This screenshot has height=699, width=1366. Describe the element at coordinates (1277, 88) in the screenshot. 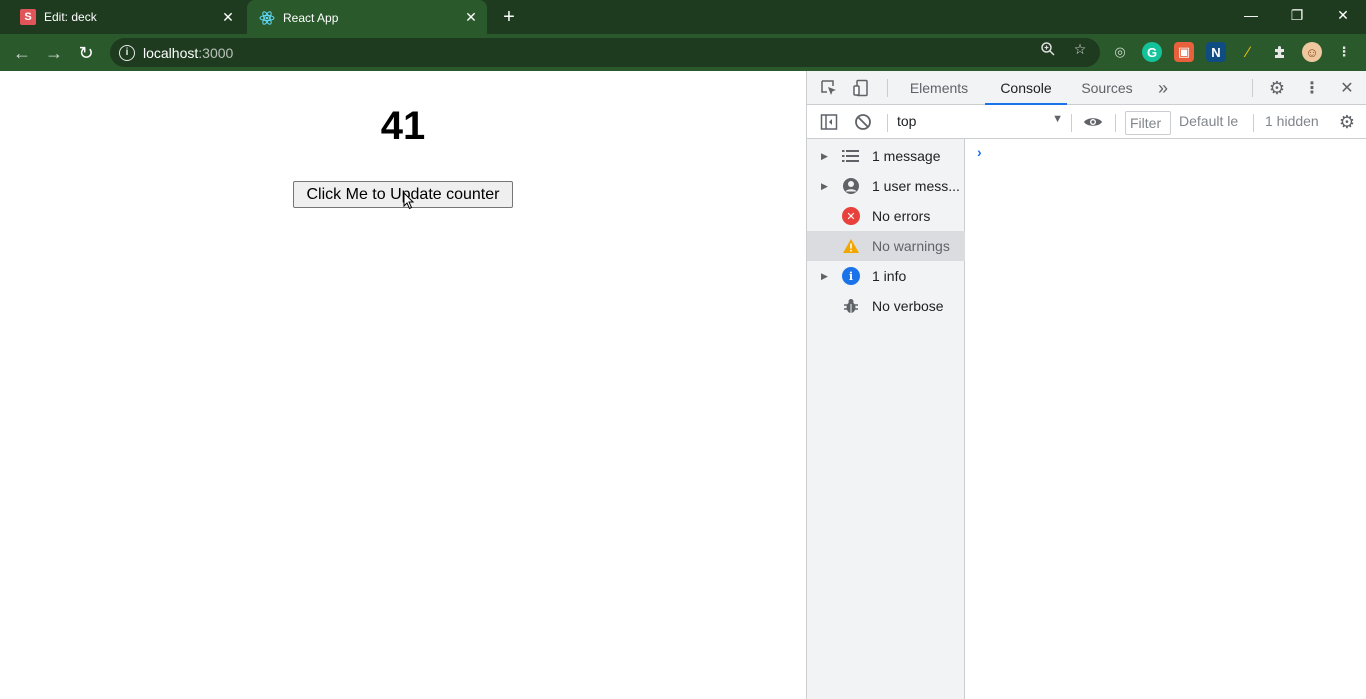

I see `settings-gear-icon: ⚙` at that location.